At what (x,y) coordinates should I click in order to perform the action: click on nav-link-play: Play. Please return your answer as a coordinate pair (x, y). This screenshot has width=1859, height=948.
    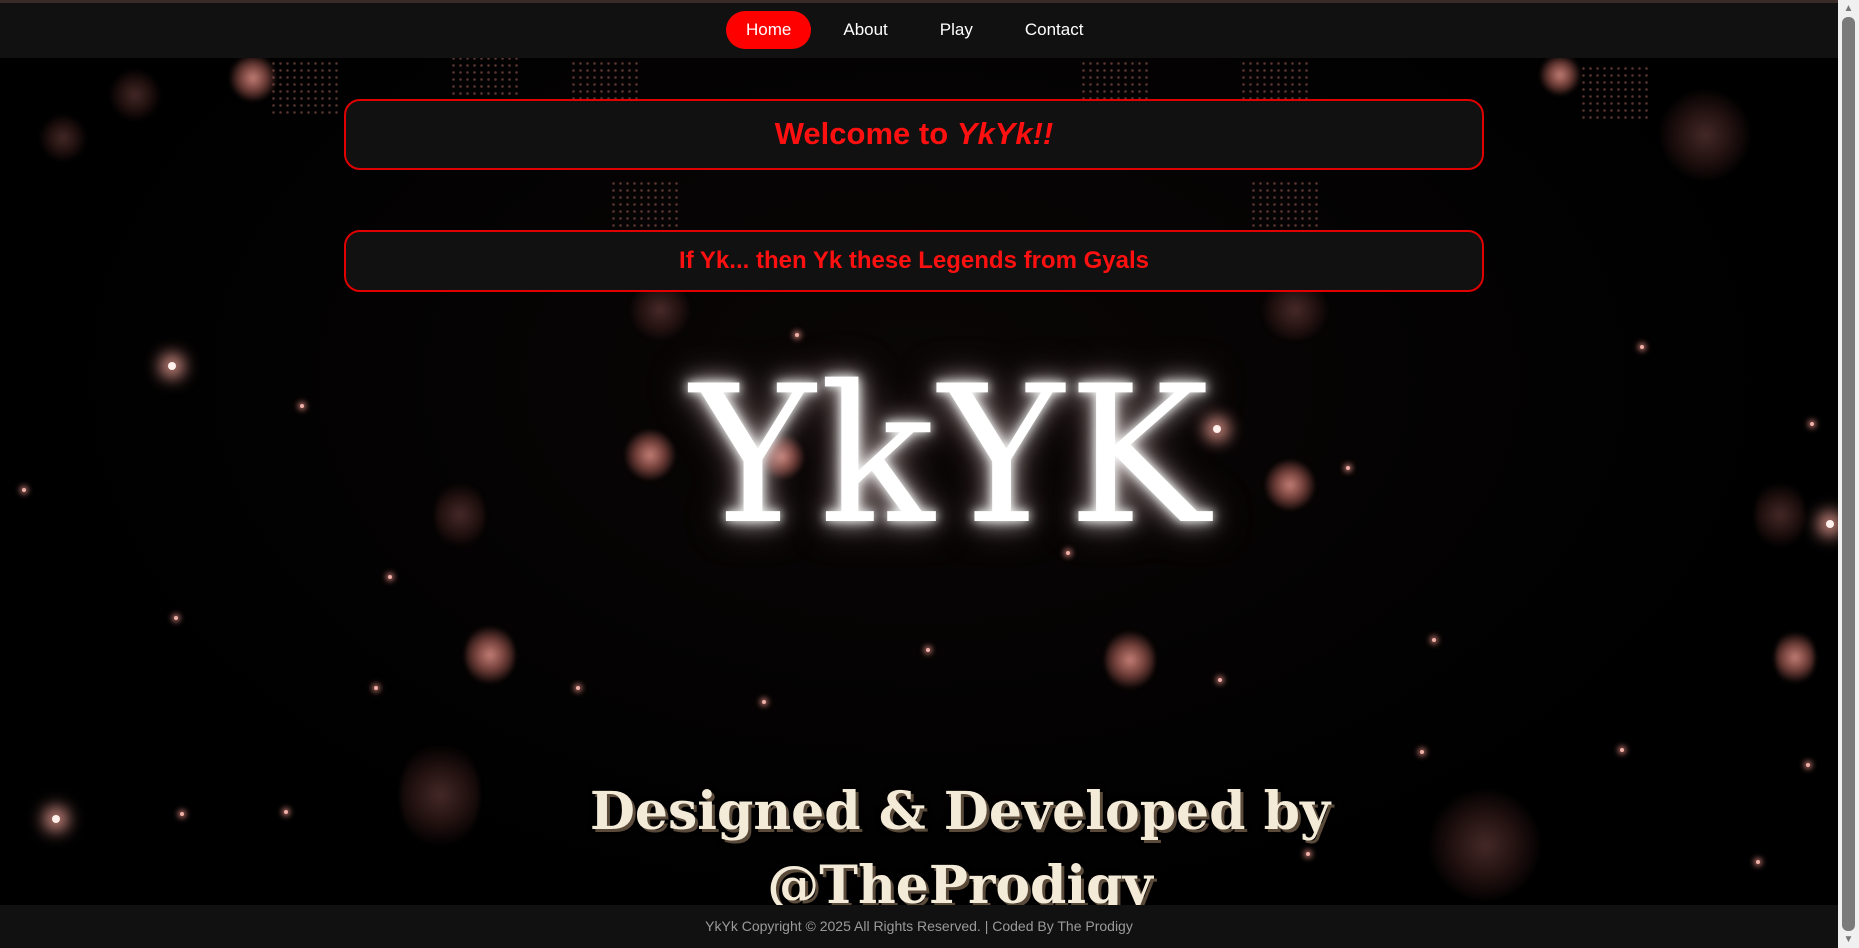
    Looking at the image, I should click on (956, 30).